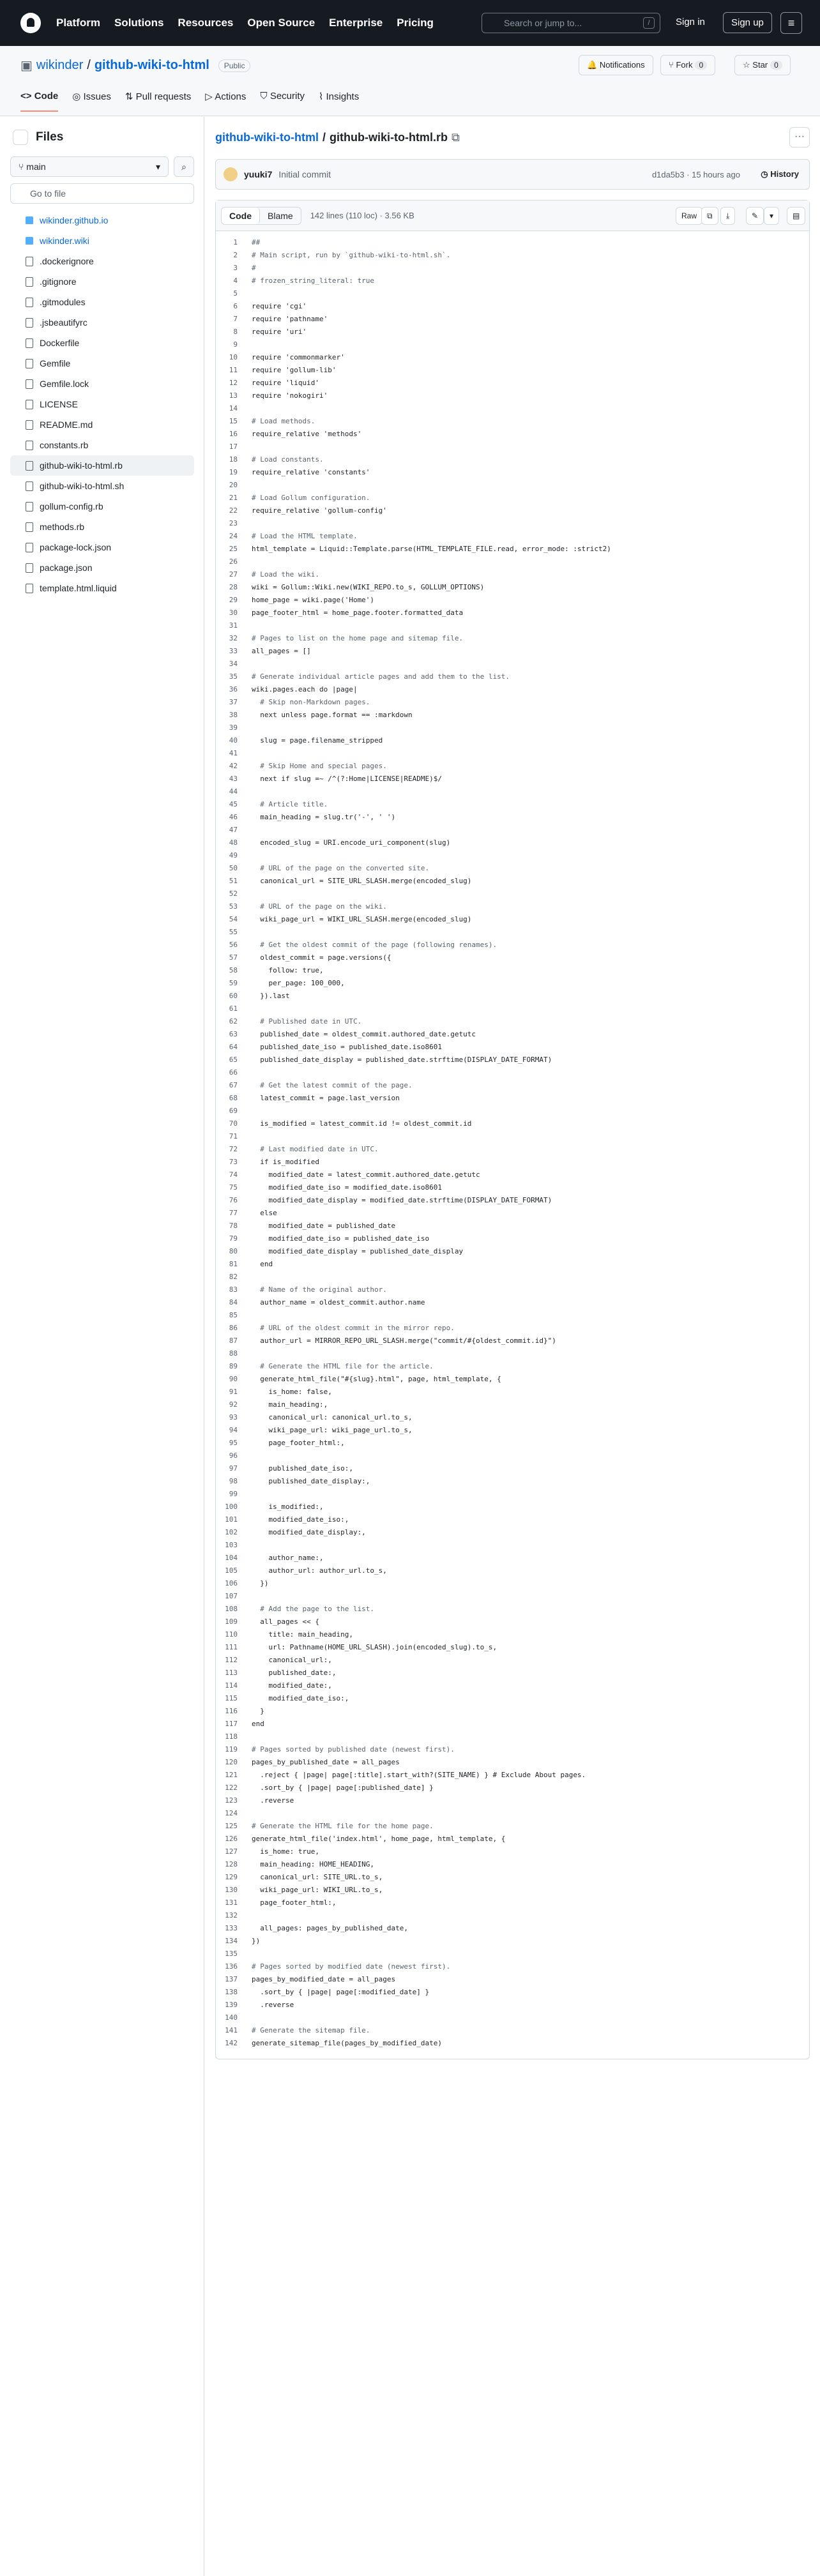  What do you see at coordinates (281, 23) in the screenshot?
I see `nav-open-source: Open Source` at bounding box center [281, 23].